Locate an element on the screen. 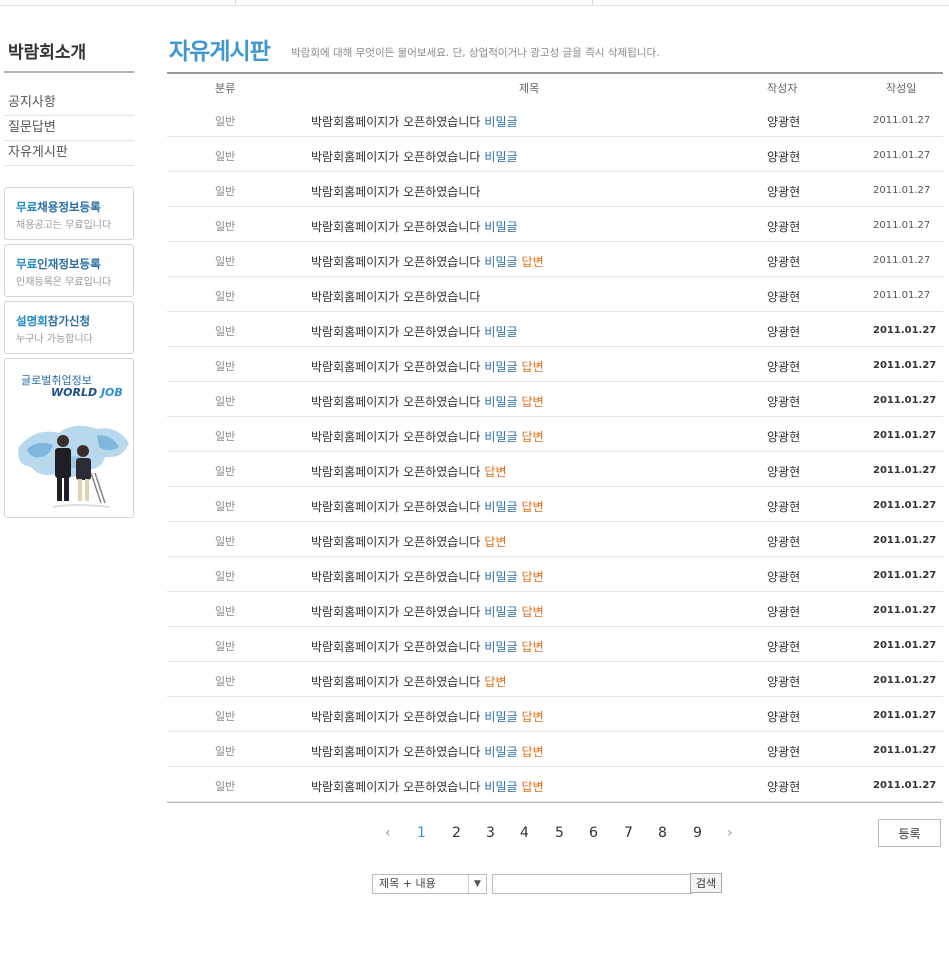 This screenshot has height=953, width=949. column-header-author: 작성자 is located at coordinates (782, 88).